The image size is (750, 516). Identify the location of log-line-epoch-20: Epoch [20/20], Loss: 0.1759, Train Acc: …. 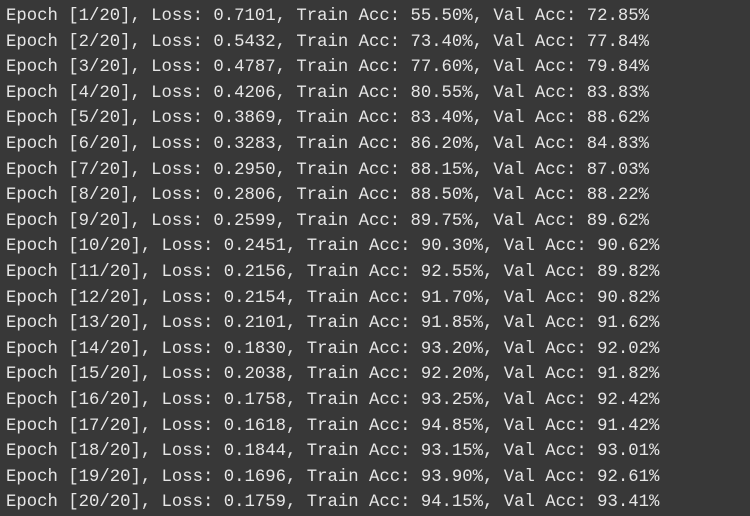
(333, 503).